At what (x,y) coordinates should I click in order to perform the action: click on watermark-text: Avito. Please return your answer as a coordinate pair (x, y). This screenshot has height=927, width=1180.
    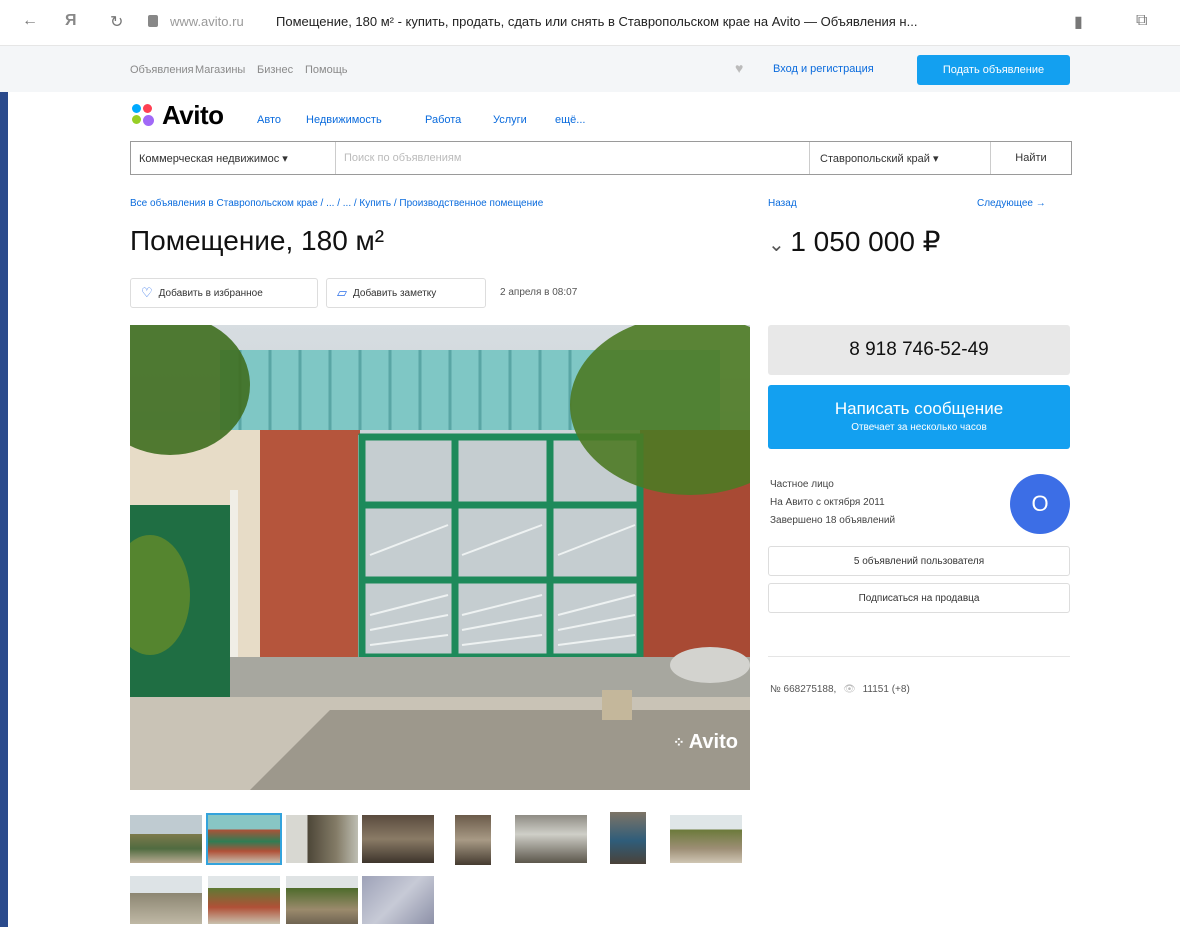
    Looking at the image, I should click on (713, 742).